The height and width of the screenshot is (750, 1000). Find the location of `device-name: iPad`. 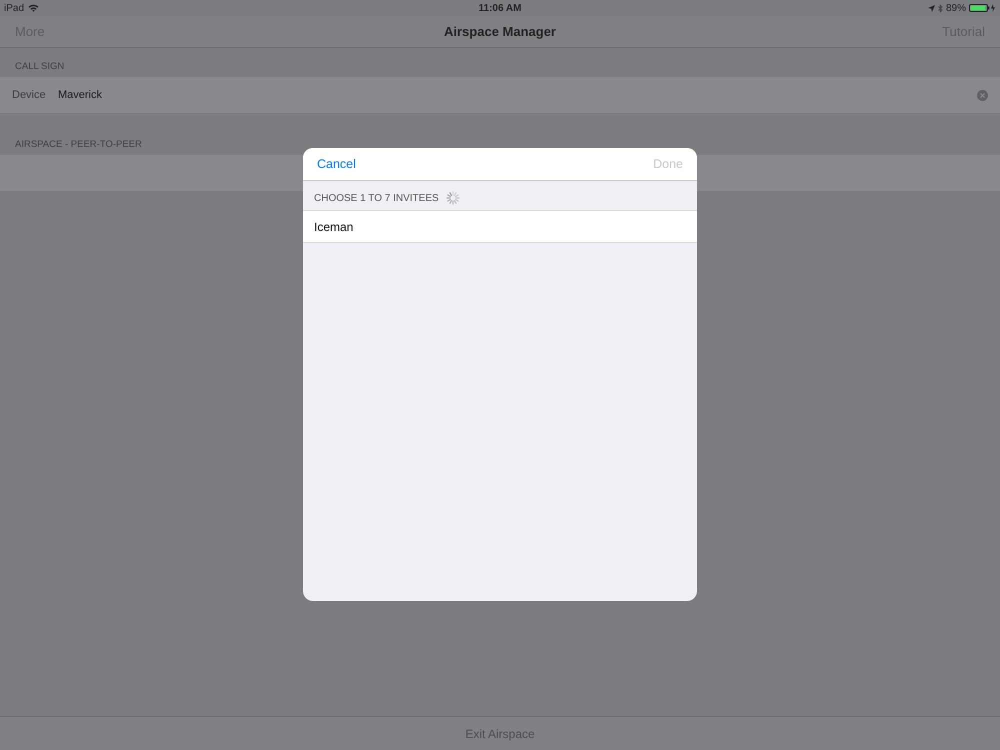

device-name: iPad is located at coordinates (14, 8).